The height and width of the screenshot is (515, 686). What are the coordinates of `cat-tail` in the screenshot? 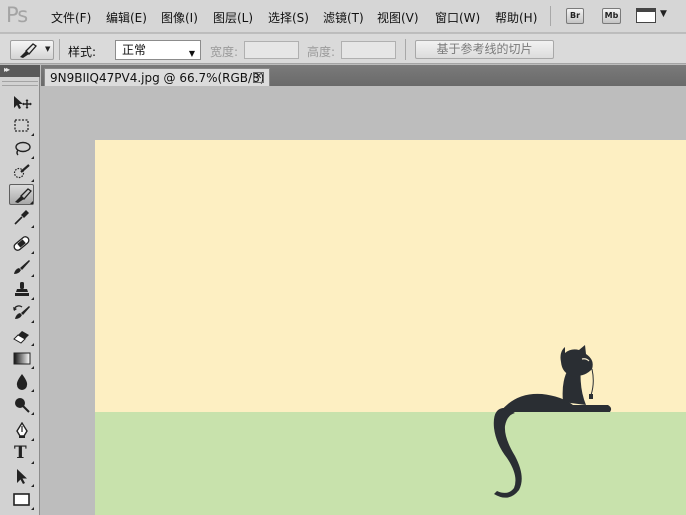 It's located at (507, 452).